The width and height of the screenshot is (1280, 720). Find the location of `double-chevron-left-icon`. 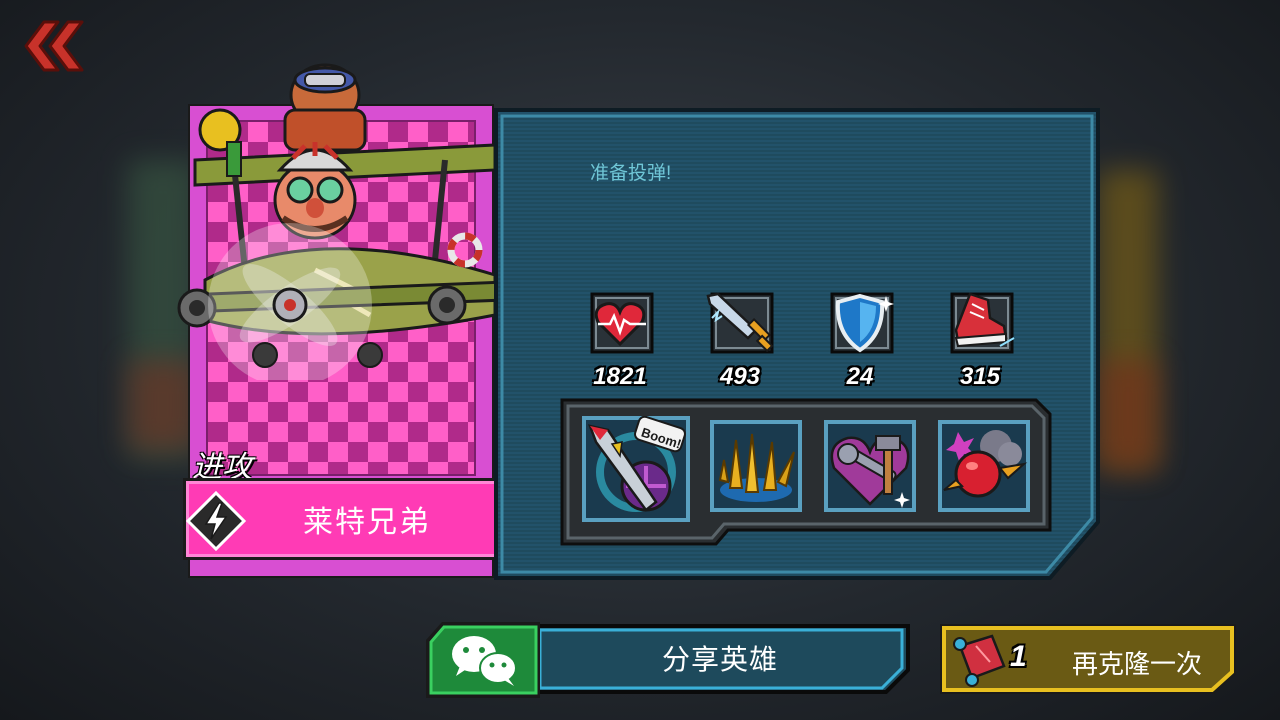

double-chevron-left-icon is located at coordinates (54, 46).